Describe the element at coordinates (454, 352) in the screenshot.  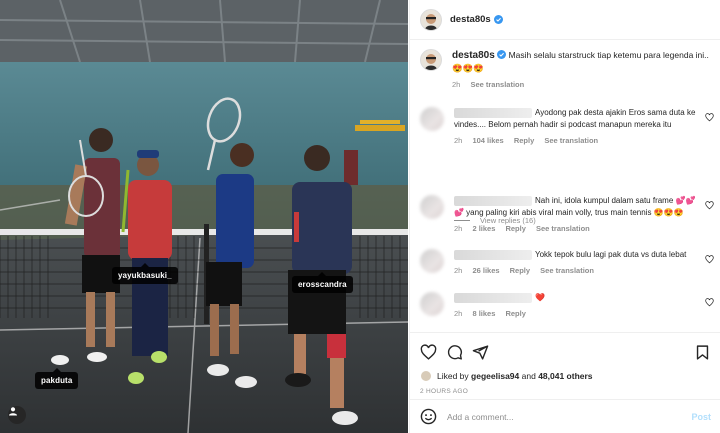
I see `comment-bubble-icon` at that location.